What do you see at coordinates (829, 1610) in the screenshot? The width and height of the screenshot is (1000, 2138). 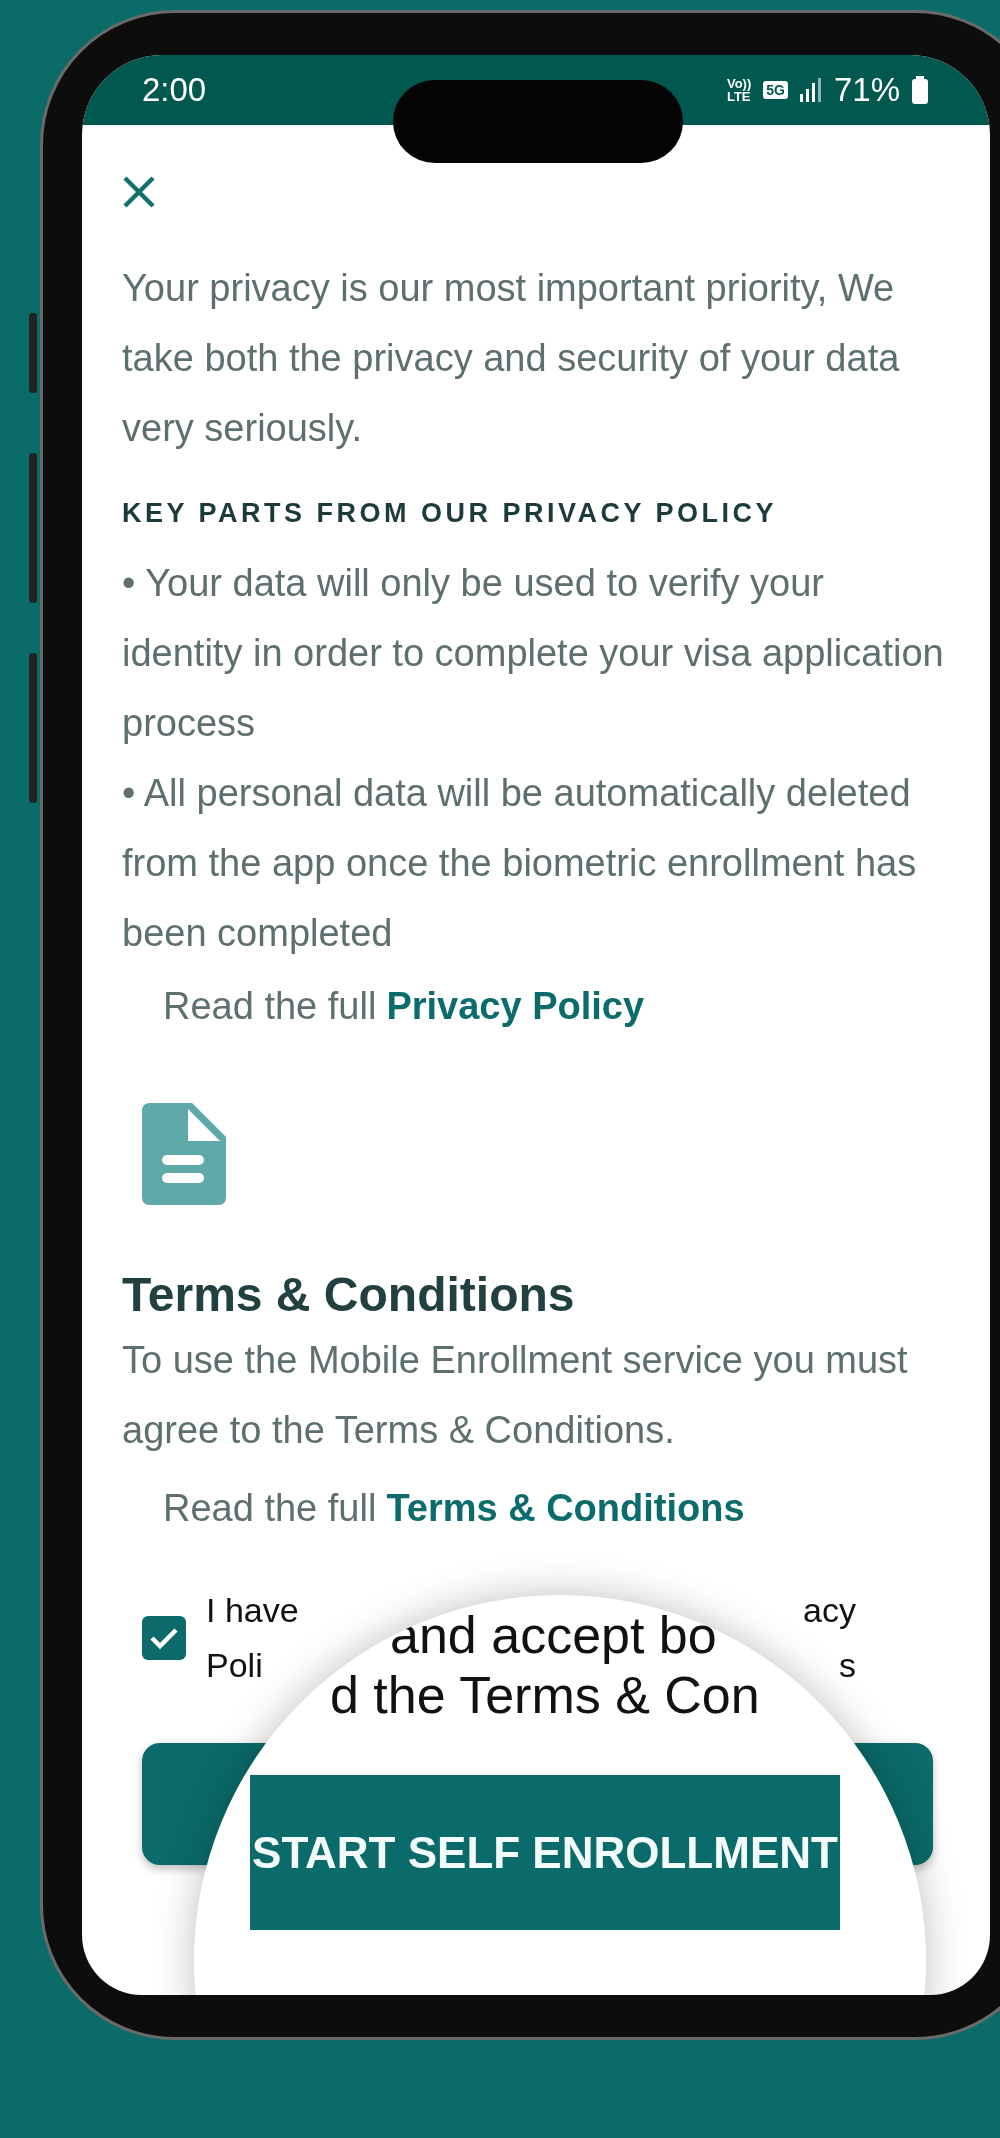 I see `consent-label-text: acy` at bounding box center [829, 1610].